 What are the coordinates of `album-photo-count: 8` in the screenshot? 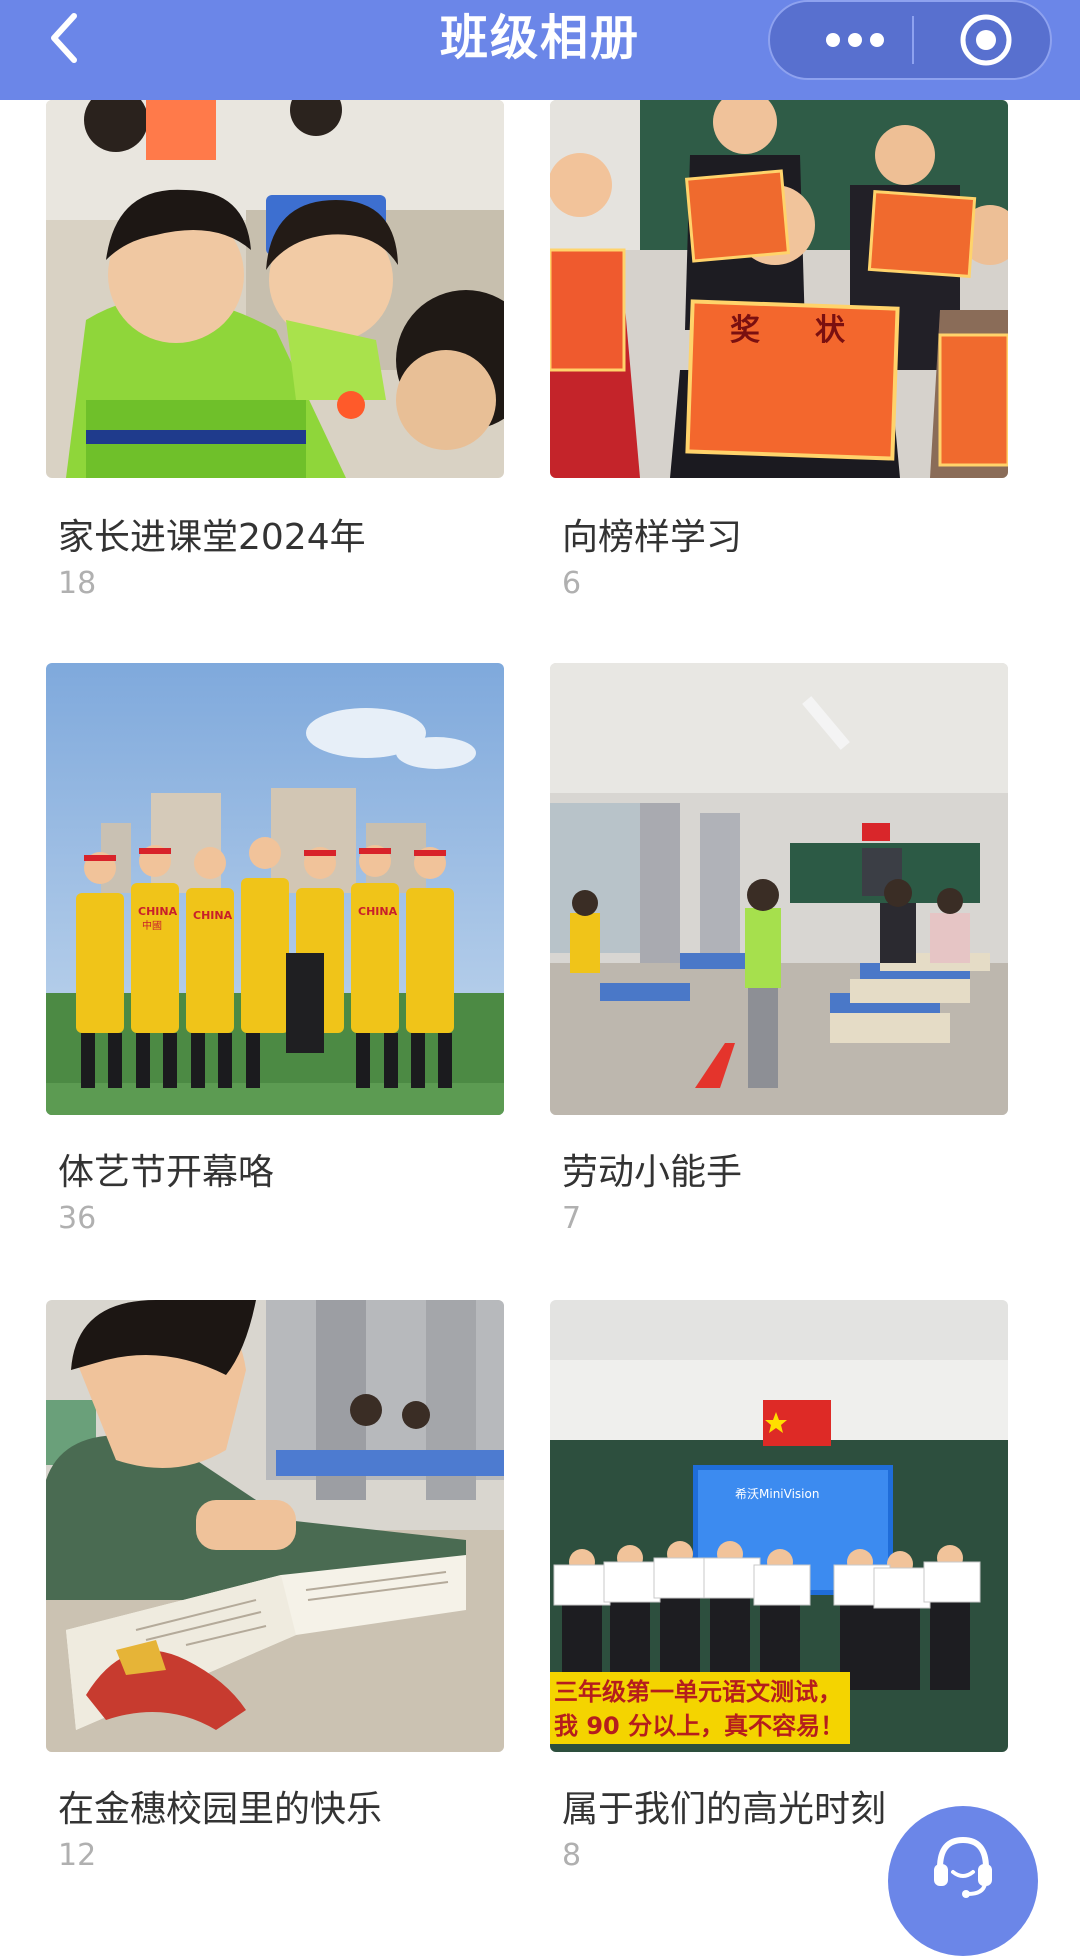 It's located at (572, 1855).